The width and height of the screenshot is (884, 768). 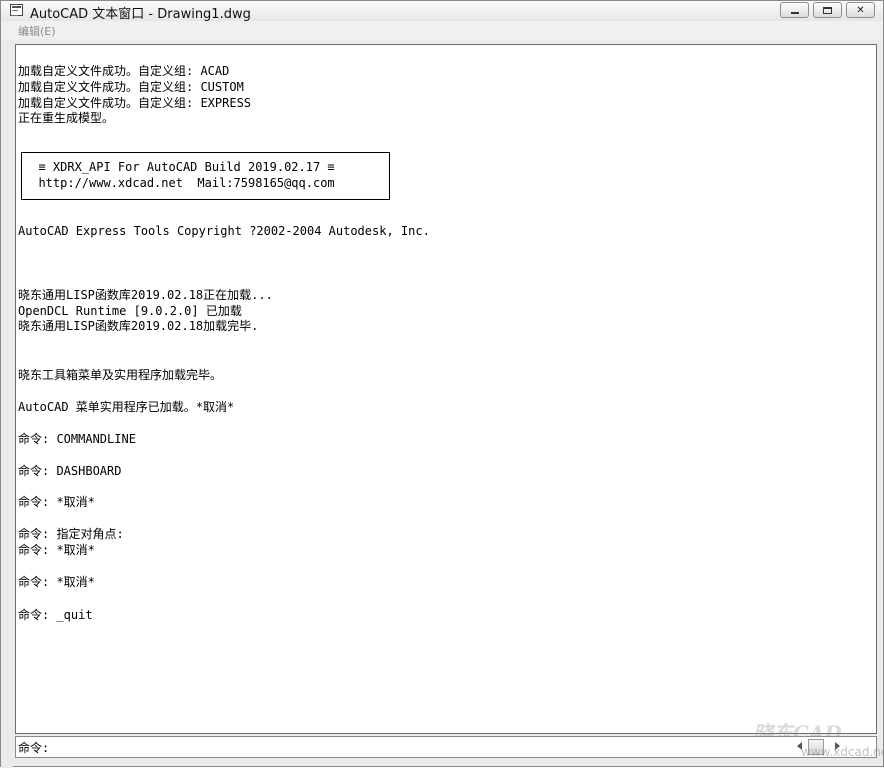 What do you see at coordinates (135, 103) in the screenshot?
I see `history-line: 加载自定义文件成功。自定义组: EXPRESS` at bounding box center [135, 103].